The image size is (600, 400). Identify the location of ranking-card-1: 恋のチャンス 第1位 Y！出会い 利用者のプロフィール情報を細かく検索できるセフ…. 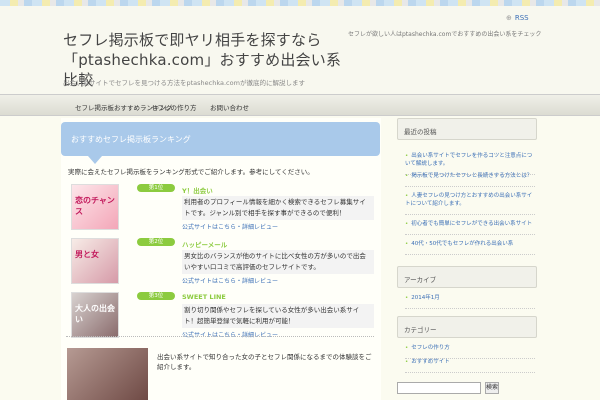
(222, 208).